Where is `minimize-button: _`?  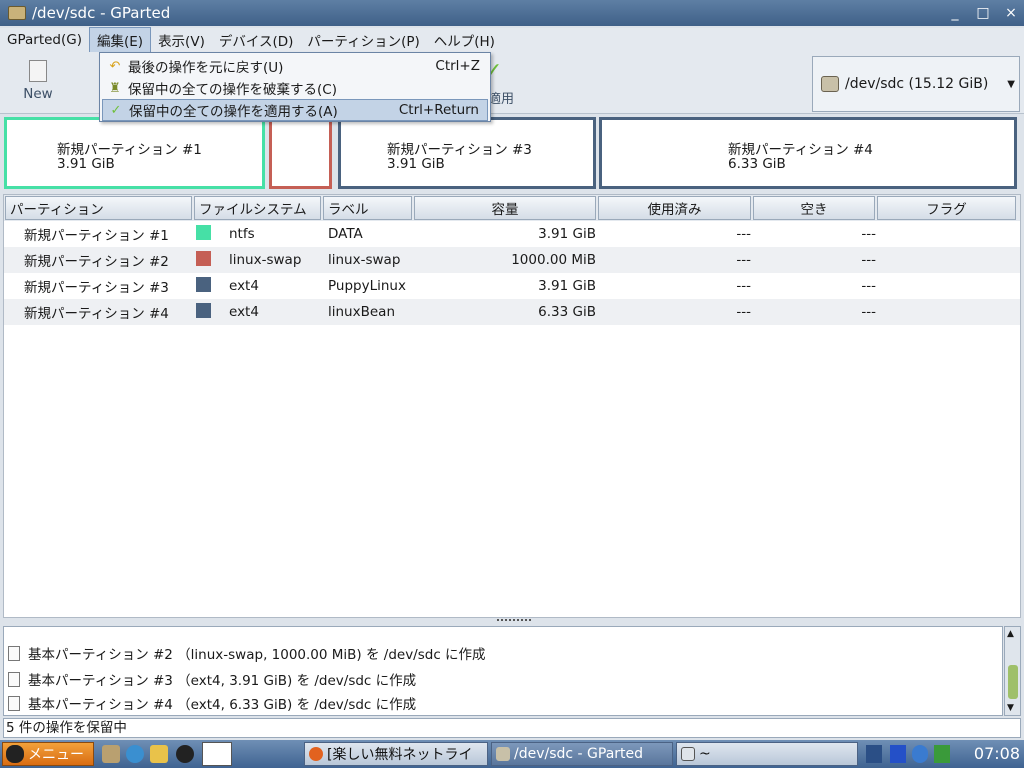 minimize-button: _ is located at coordinates (955, 13).